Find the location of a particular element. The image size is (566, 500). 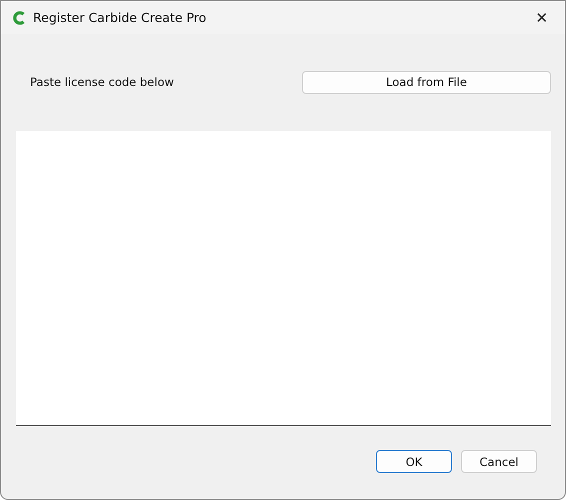

instruction-label: Paste license code below is located at coordinates (101, 82).